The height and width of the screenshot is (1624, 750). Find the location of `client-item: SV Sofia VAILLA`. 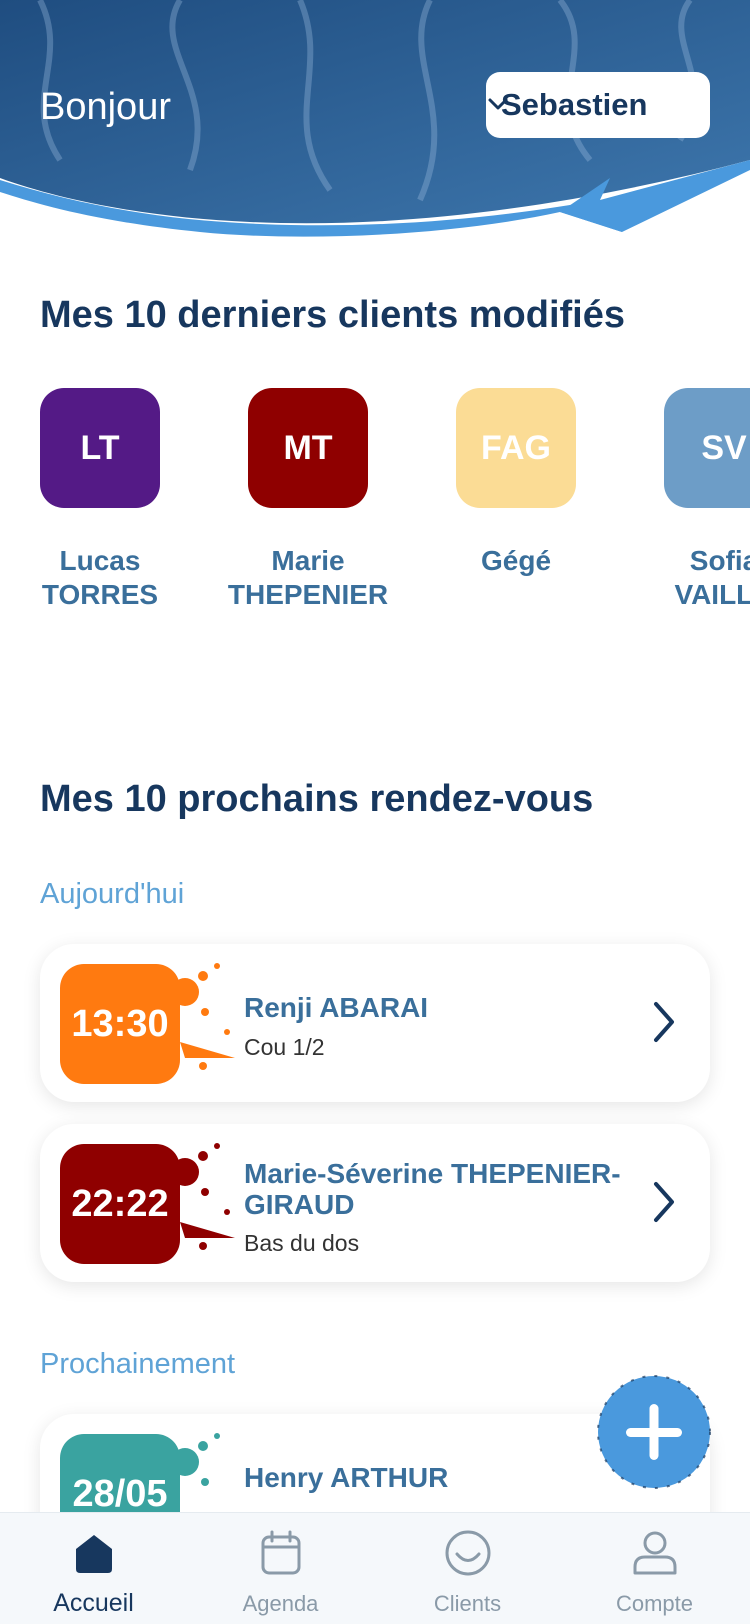

client-item: SV Sofia VAILLA is located at coordinates (692, 500).